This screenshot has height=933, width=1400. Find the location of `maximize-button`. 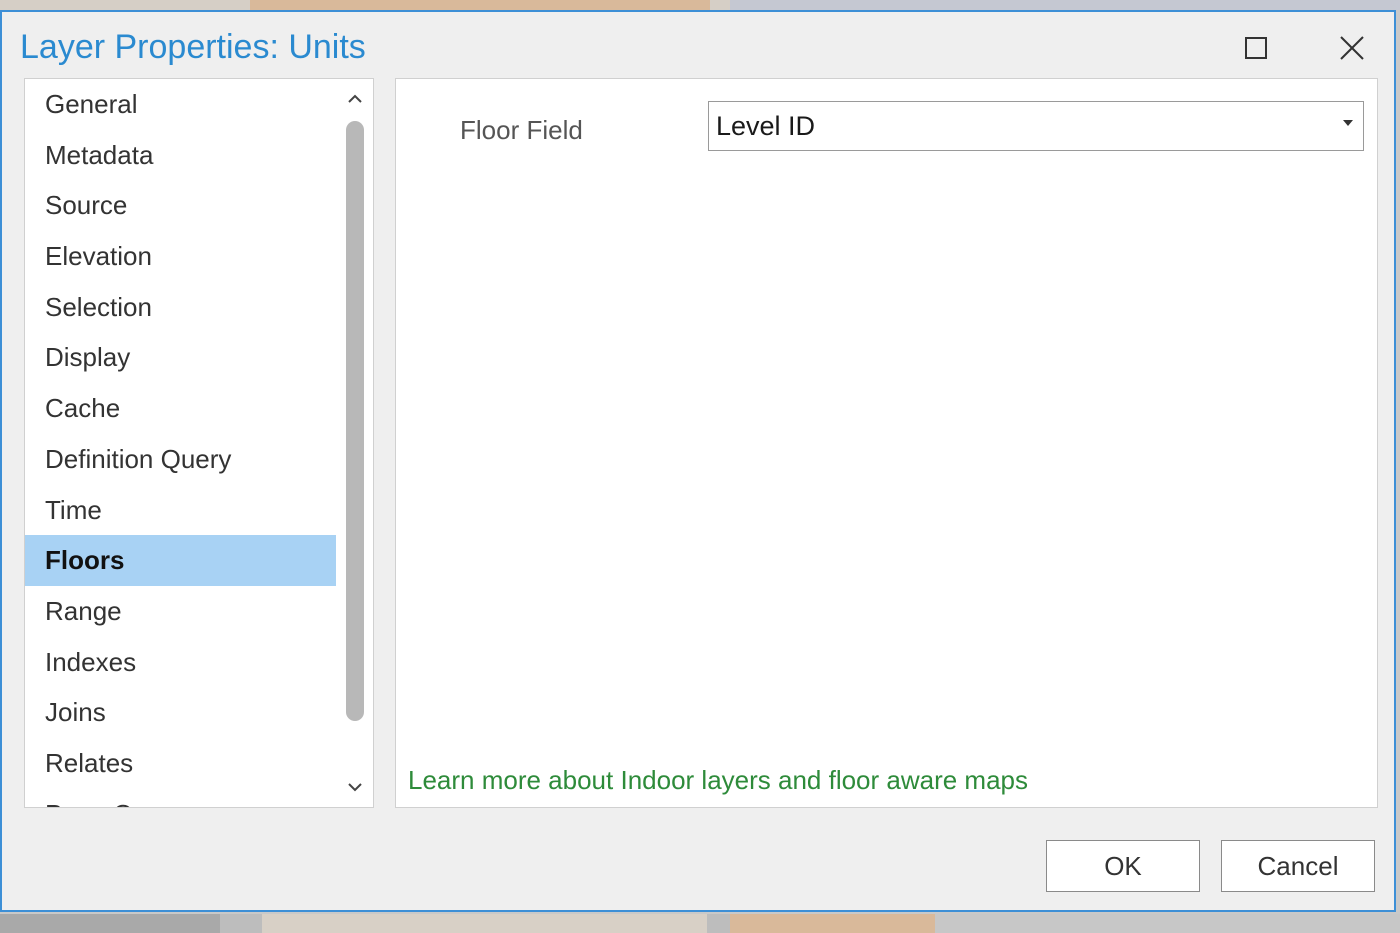

maximize-button is located at coordinates (1256, 48).